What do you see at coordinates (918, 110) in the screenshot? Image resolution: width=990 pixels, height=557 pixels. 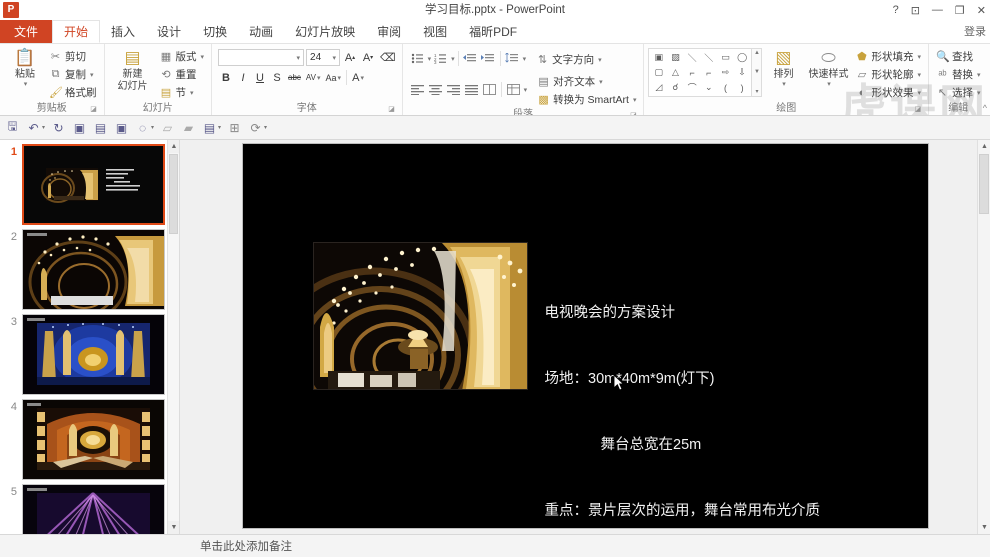 I see `drawing-dialog-launcher: ◪` at bounding box center [918, 110].